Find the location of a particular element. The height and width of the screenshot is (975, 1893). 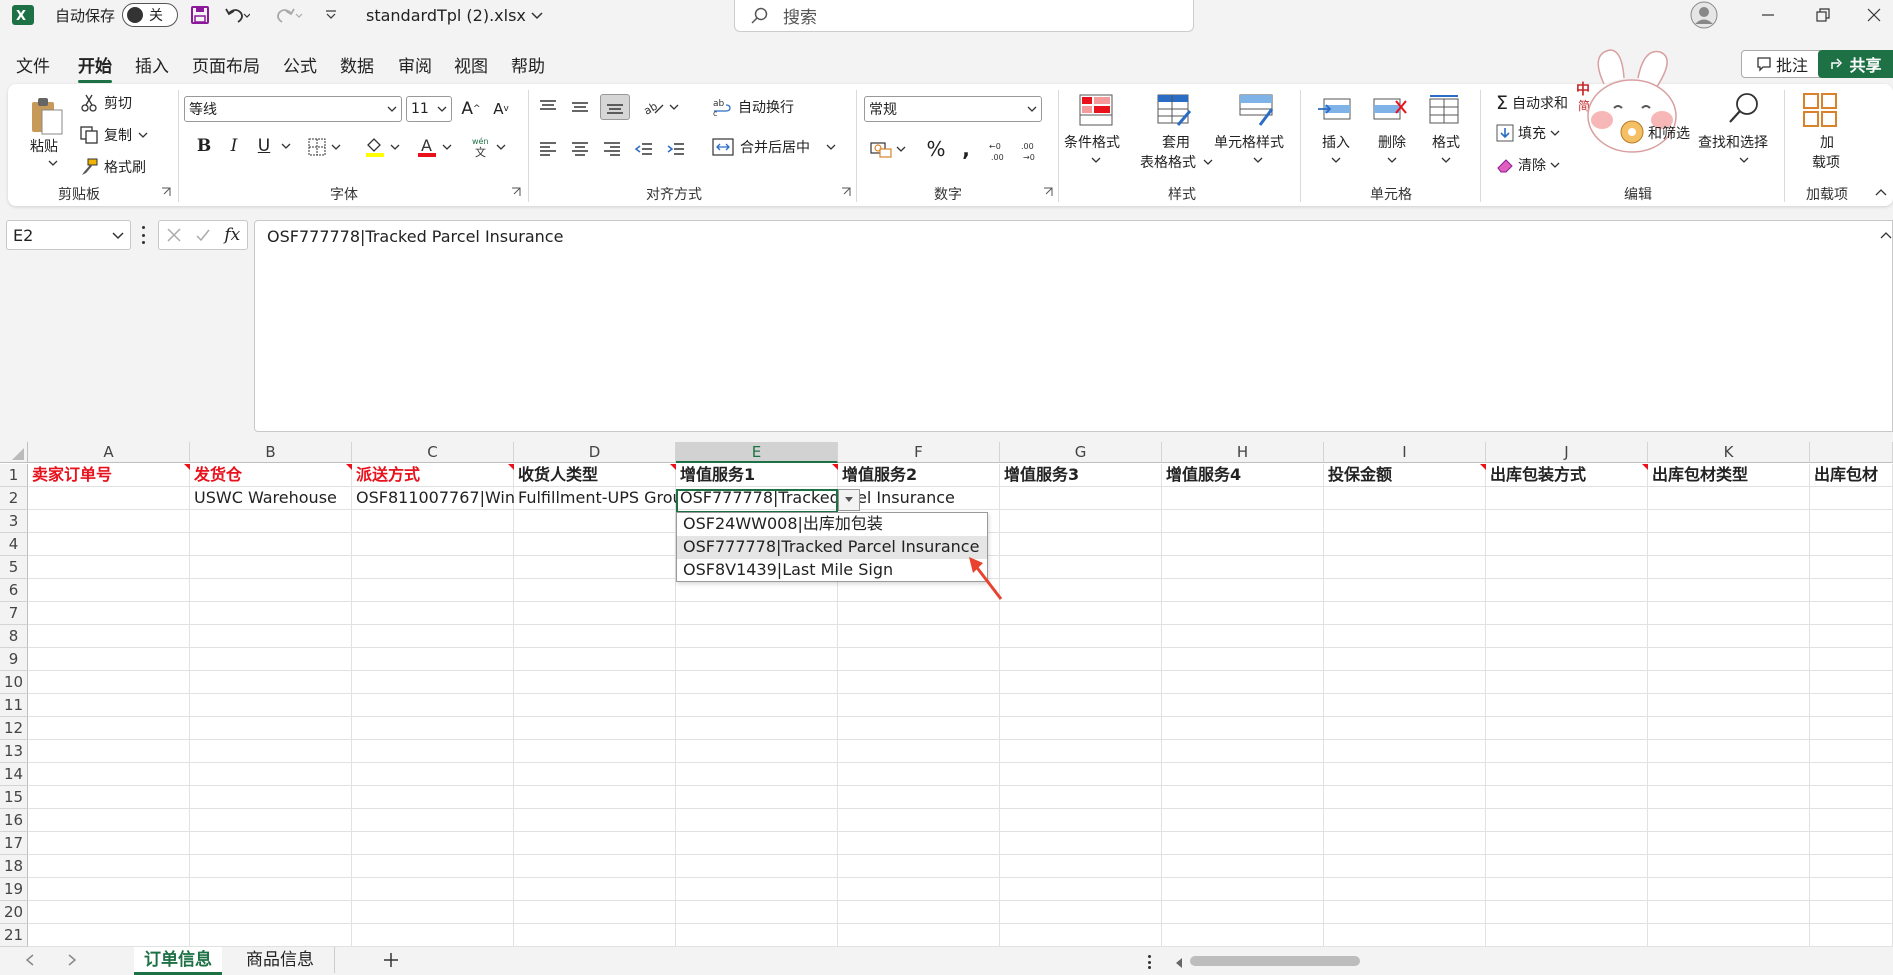

header-cell: 增值服务1 is located at coordinates (757, 475).